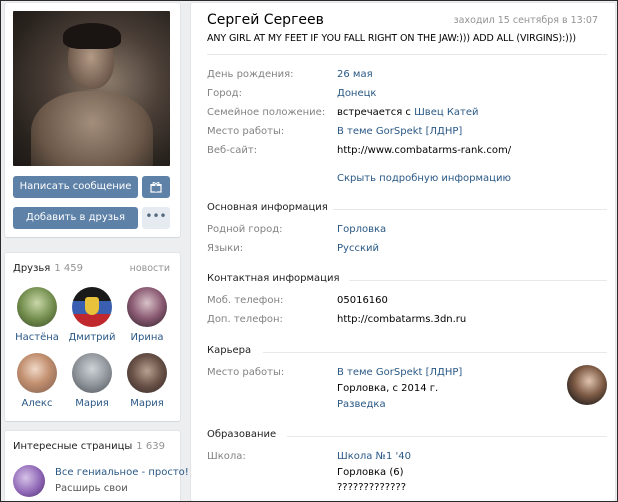 The image size is (618, 502). What do you see at coordinates (399, 131) in the screenshot?
I see `workplace-link: В теме GorSpekt [ЛДНР]` at bounding box center [399, 131].